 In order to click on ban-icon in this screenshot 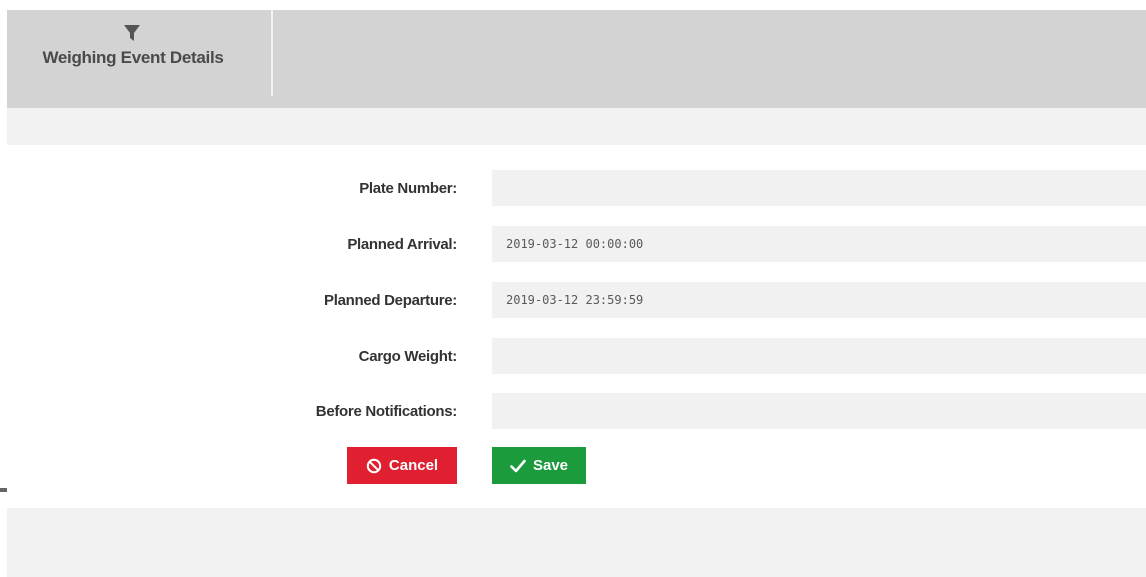, I will do `click(374, 465)`.